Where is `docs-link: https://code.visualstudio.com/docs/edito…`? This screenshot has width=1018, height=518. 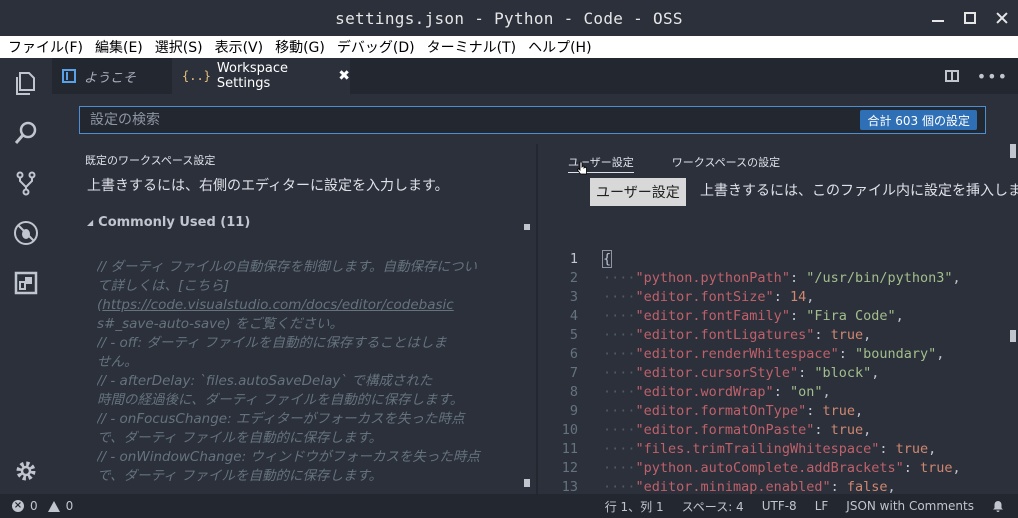 docs-link: https://code.visualstudio.com/docs/edito… is located at coordinates (277, 305).